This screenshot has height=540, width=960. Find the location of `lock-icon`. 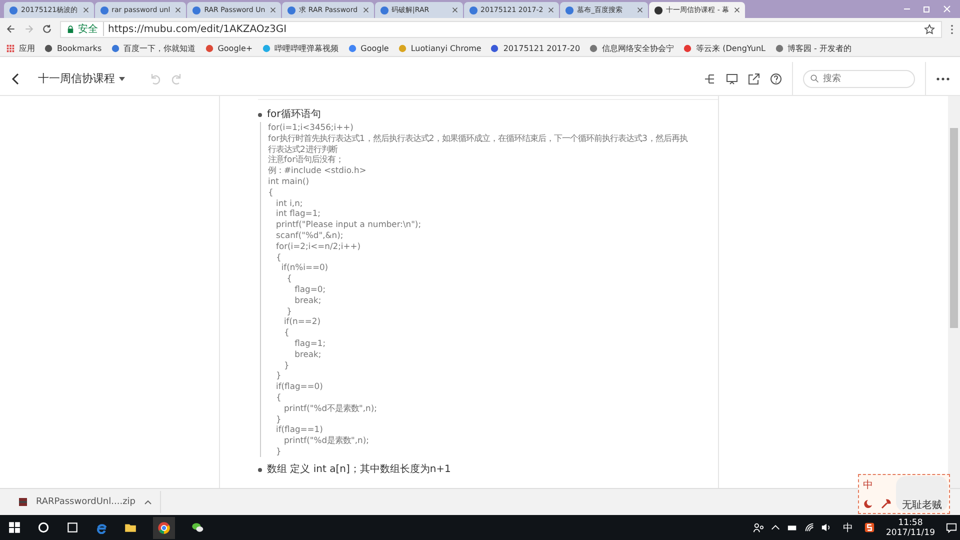

lock-icon is located at coordinates (70, 29).